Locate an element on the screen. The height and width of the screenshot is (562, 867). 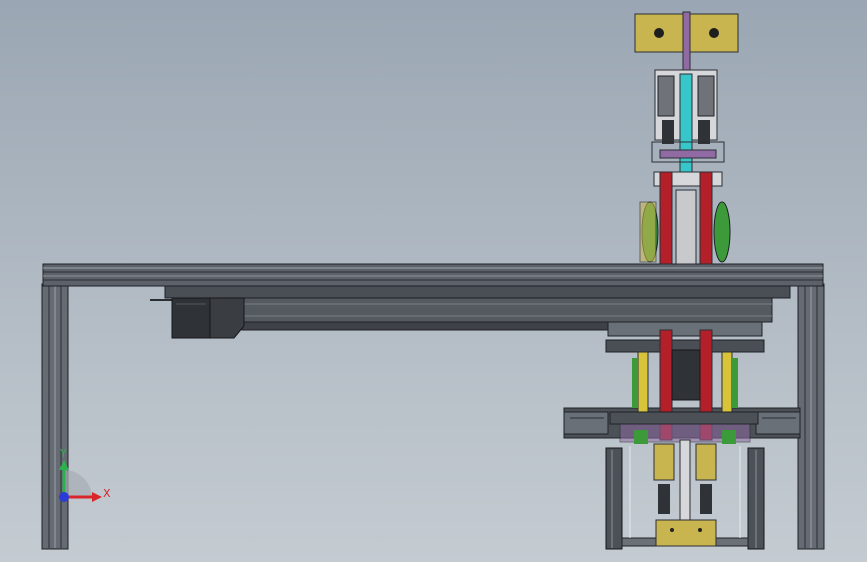
x-axis-label: X is located at coordinates (107, 493).